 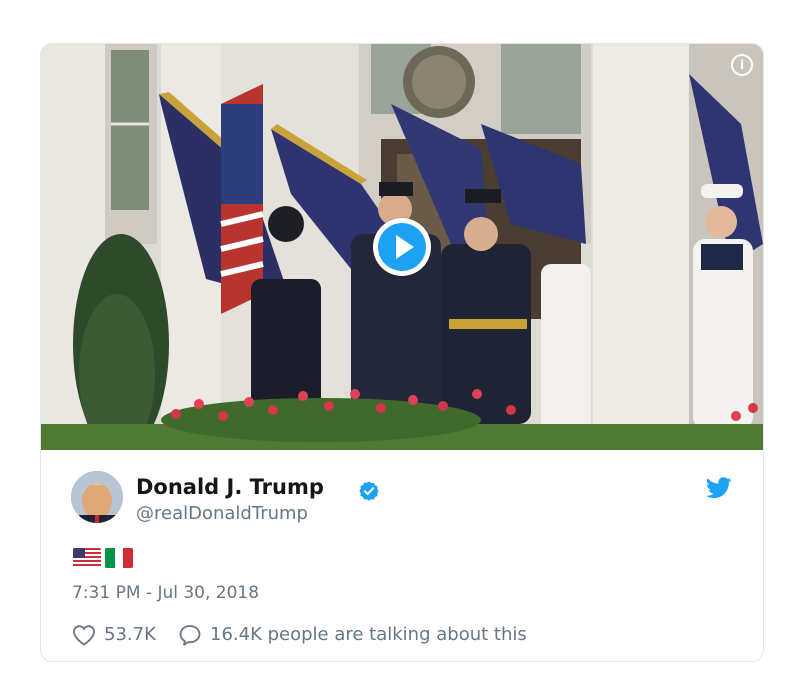 What do you see at coordinates (165, 593) in the screenshot?
I see `tweet-timestamp: 7:31 PM - Jul 30, 2018` at bounding box center [165, 593].